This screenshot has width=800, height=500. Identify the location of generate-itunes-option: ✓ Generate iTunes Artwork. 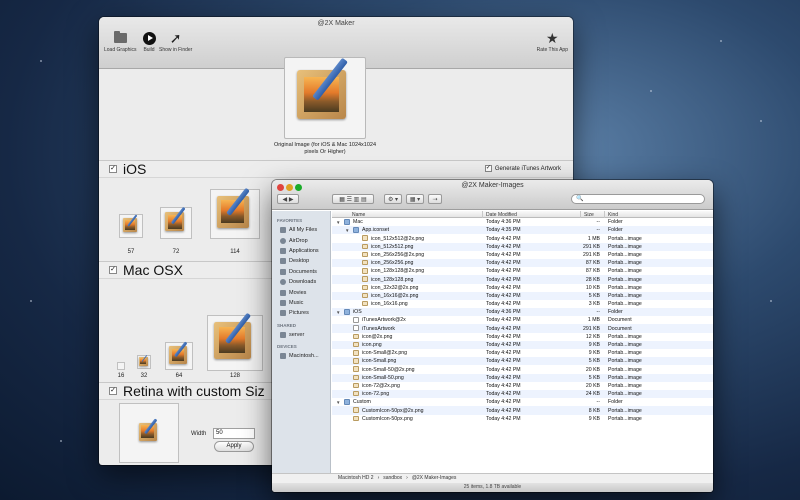
(522, 168).